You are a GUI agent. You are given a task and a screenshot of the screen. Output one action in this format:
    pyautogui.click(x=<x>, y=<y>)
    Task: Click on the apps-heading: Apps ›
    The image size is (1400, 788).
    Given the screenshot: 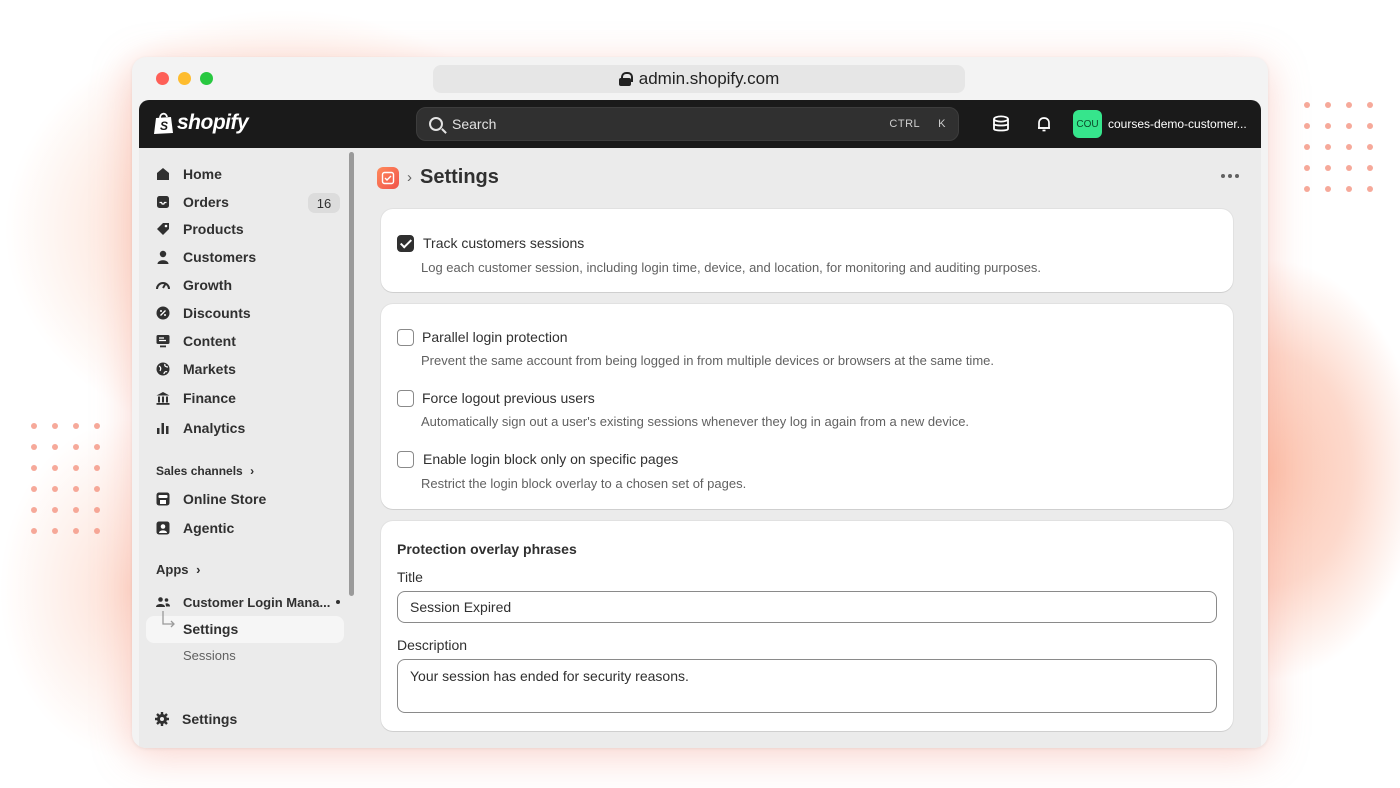 What is the action you would take?
    pyautogui.click(x=178, y=569)
    